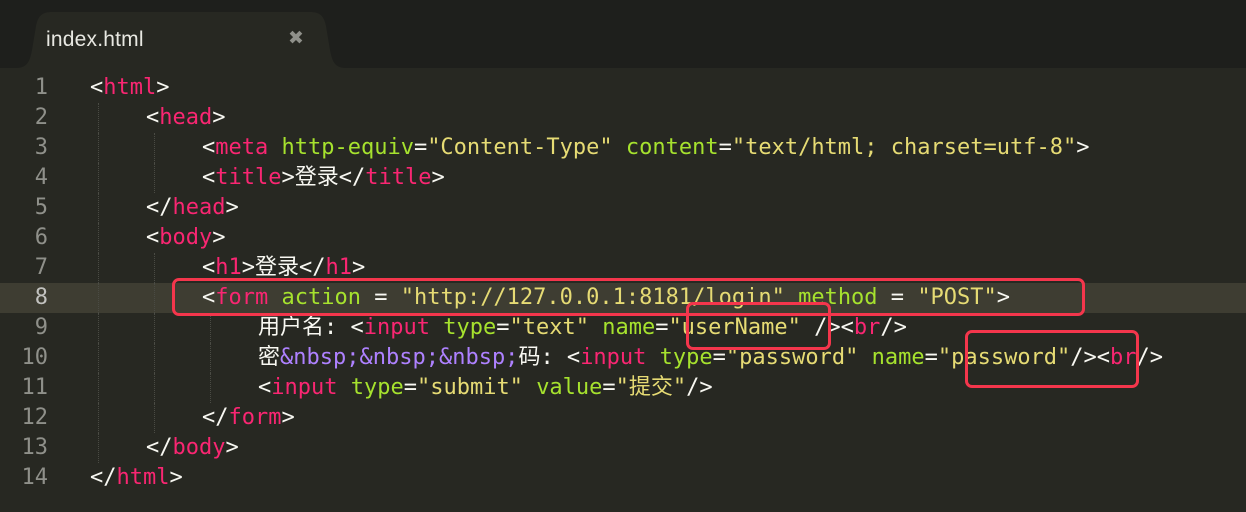 Image resolution: width=1246 pixels, height=512 pixels. What do you see at coordinates (651, 387) in the screenshot?
I see `string-value: "提交"` at bounding box center [651, 387].